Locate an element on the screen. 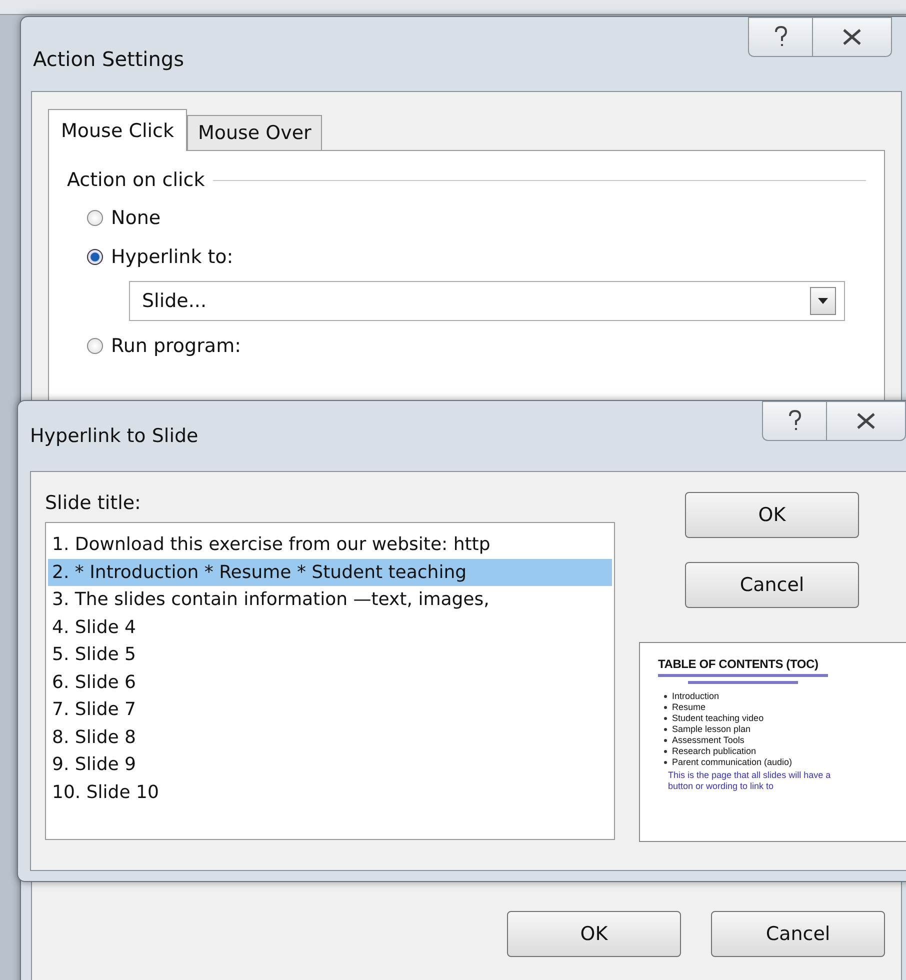 This screenshot has width=906, height=980. slide-bullet: Introduction is located at coordinates (696, 696).